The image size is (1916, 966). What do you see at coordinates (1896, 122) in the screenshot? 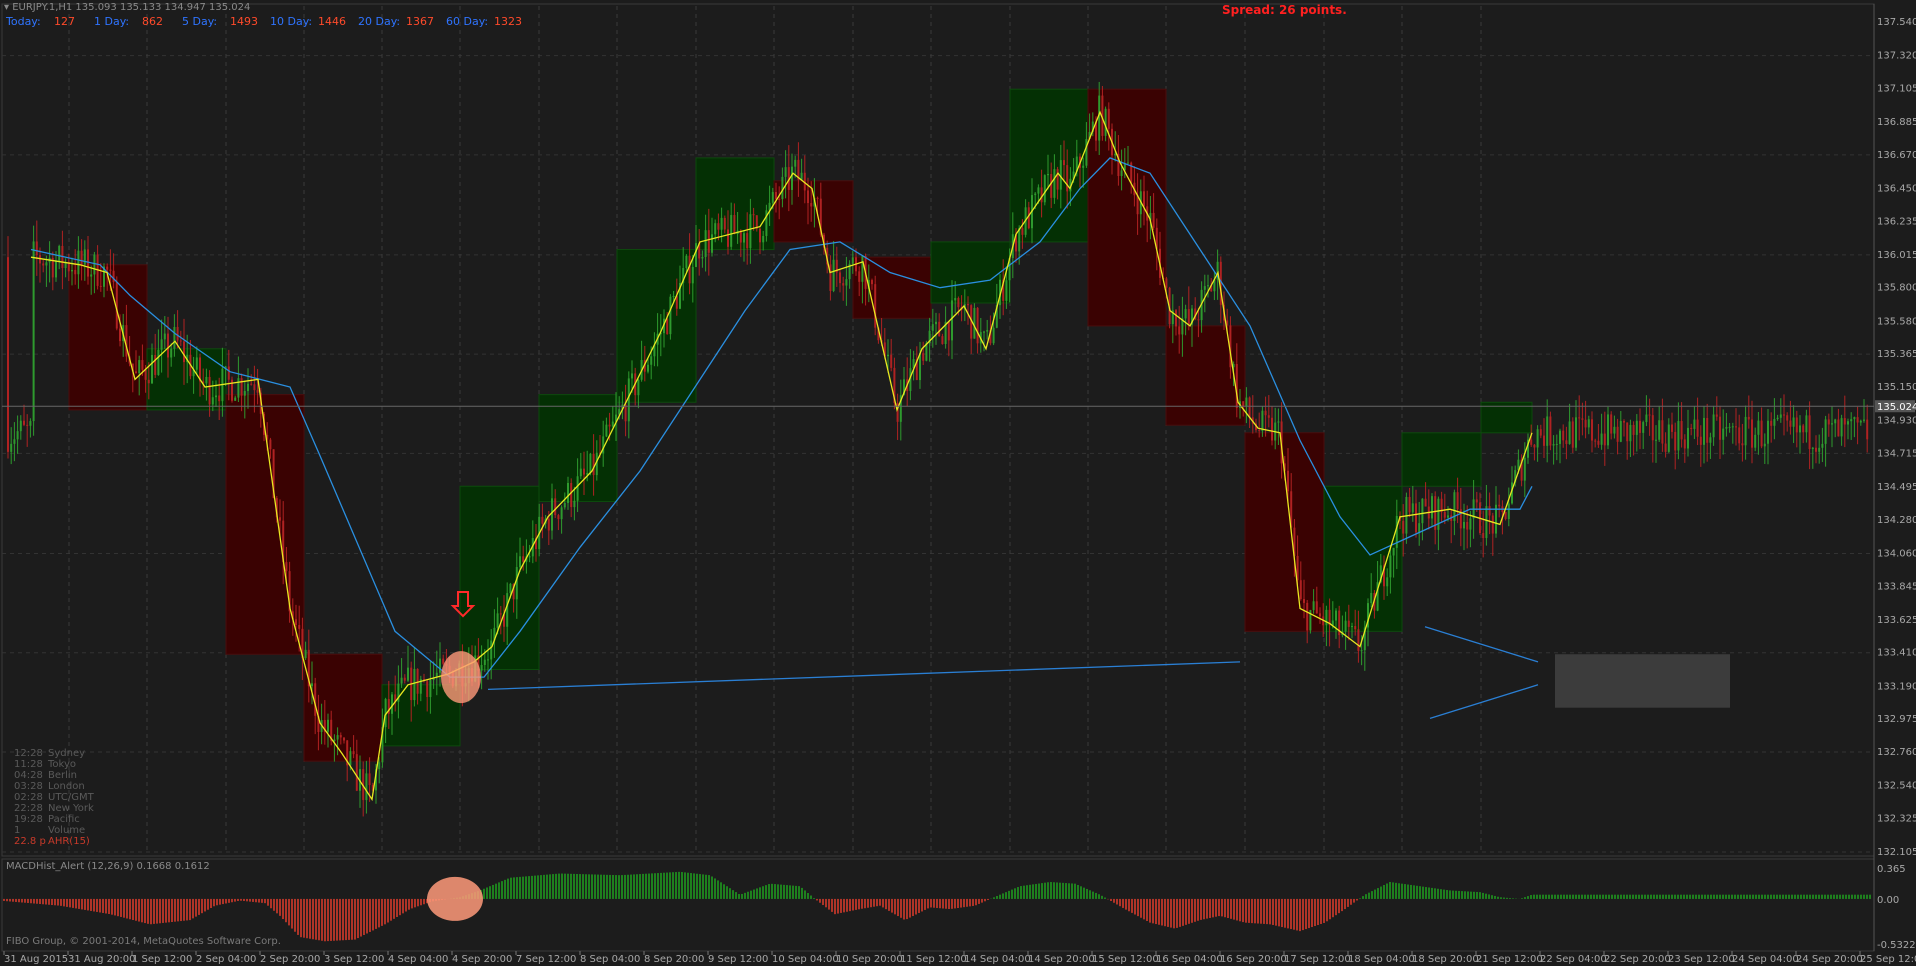
I see `price-tick-label: 136.885` at bounding box center [1896, 122].